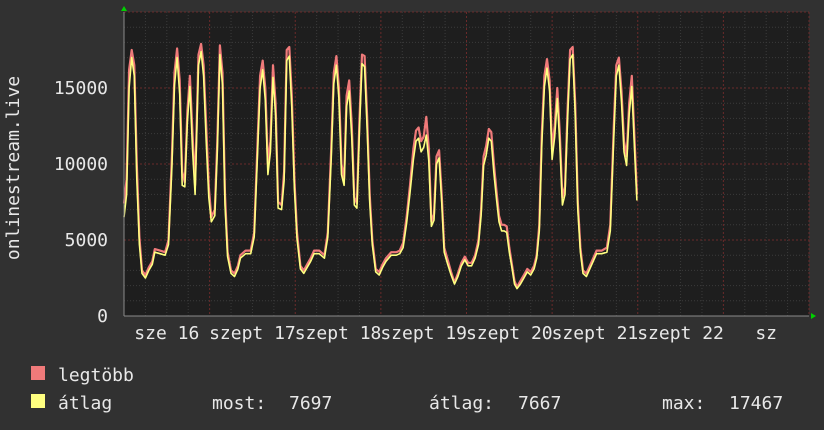 This screenshot has width=824, height=430. Describe the element at coordinates (310, 403) in the screenshot. I see `stat-most-value: 7697` at that location.